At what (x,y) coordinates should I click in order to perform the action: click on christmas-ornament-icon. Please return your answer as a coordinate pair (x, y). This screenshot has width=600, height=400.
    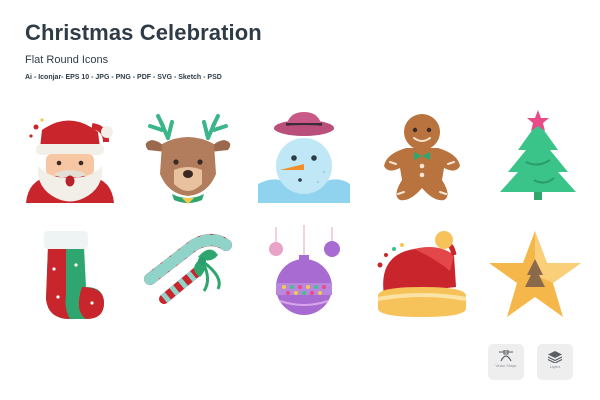
    Looking at the image, I should click on (304, 275).